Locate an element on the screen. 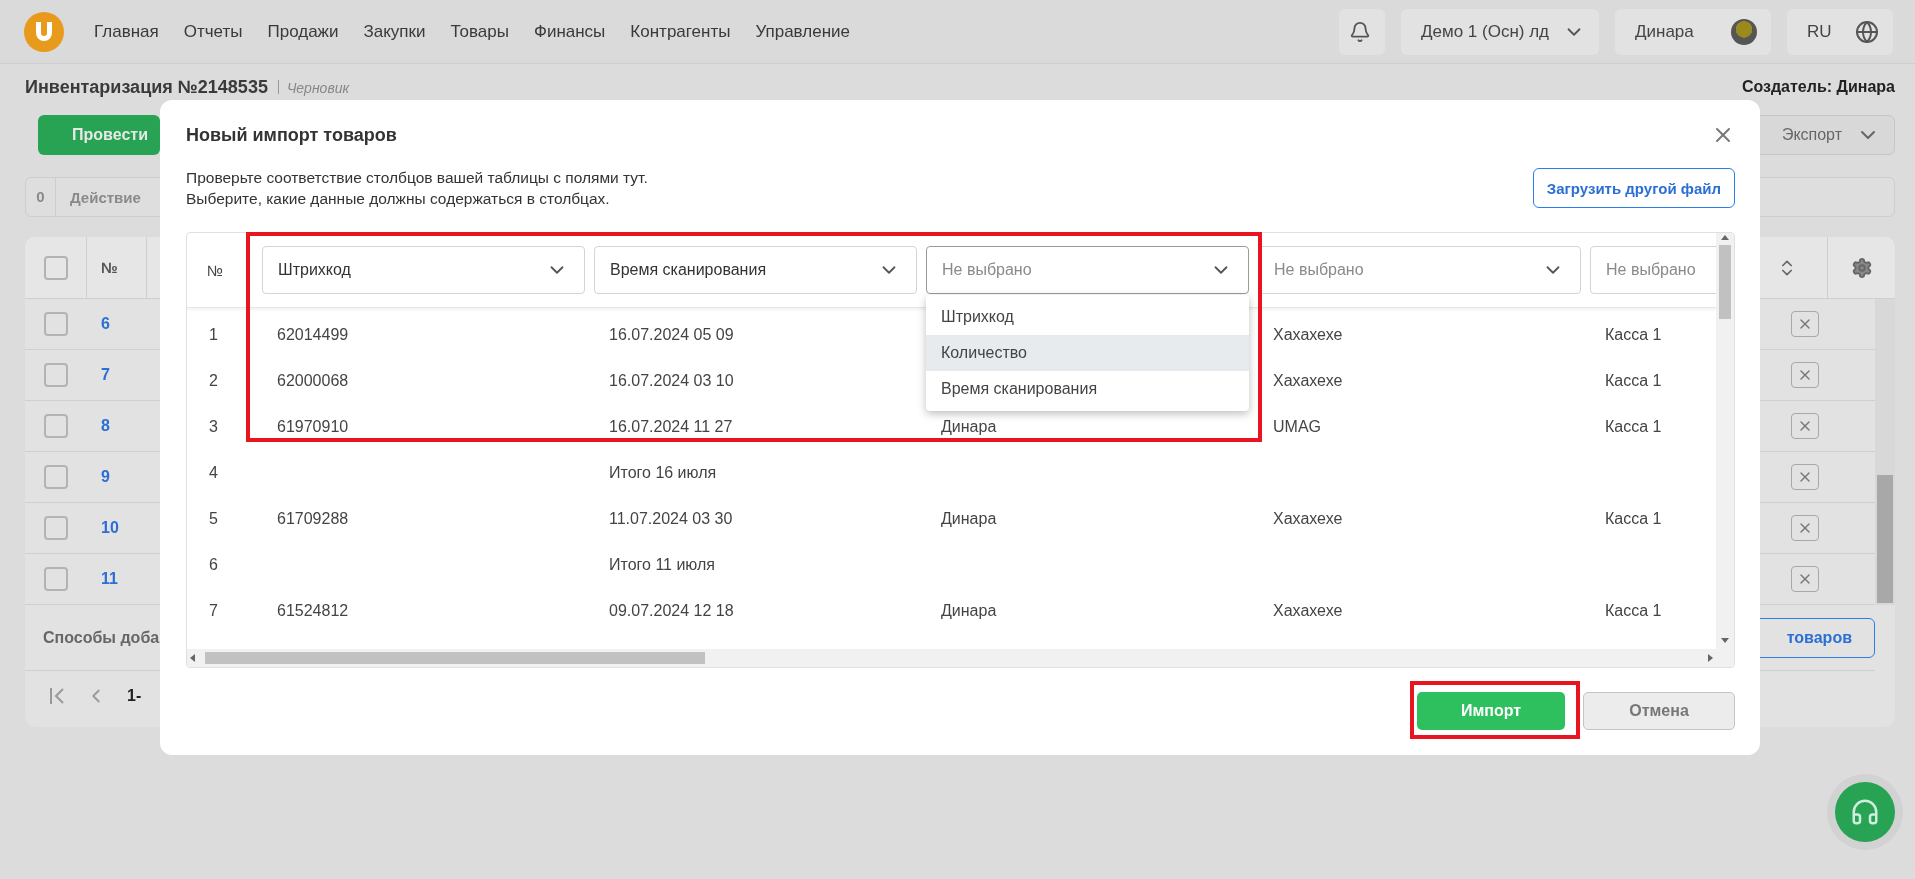 The image size is (1915, 879). row-number-link: 11 is located at coordinates (117, 579).